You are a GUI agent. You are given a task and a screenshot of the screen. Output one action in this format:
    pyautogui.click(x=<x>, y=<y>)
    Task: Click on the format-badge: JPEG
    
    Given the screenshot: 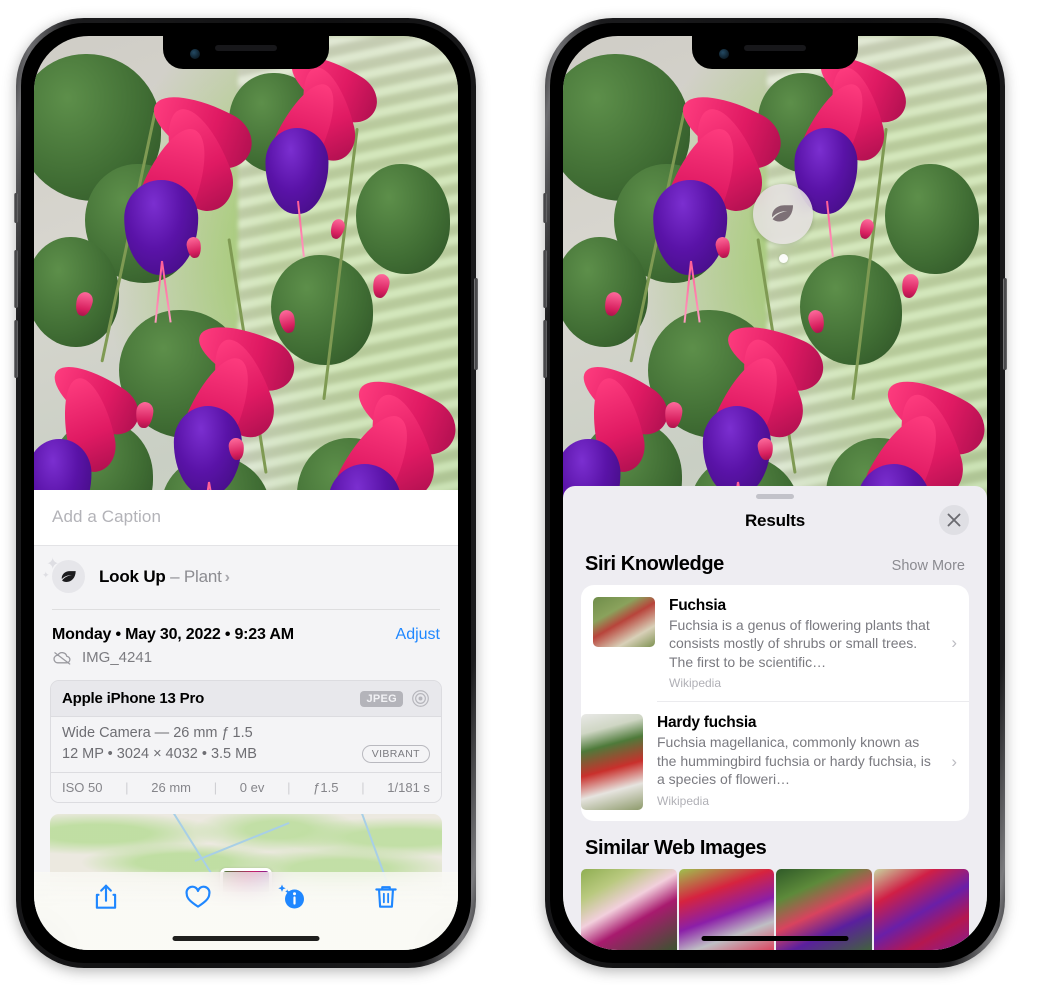 What is the action you would take?
    pyautogui.click(x=381, y=698)
    